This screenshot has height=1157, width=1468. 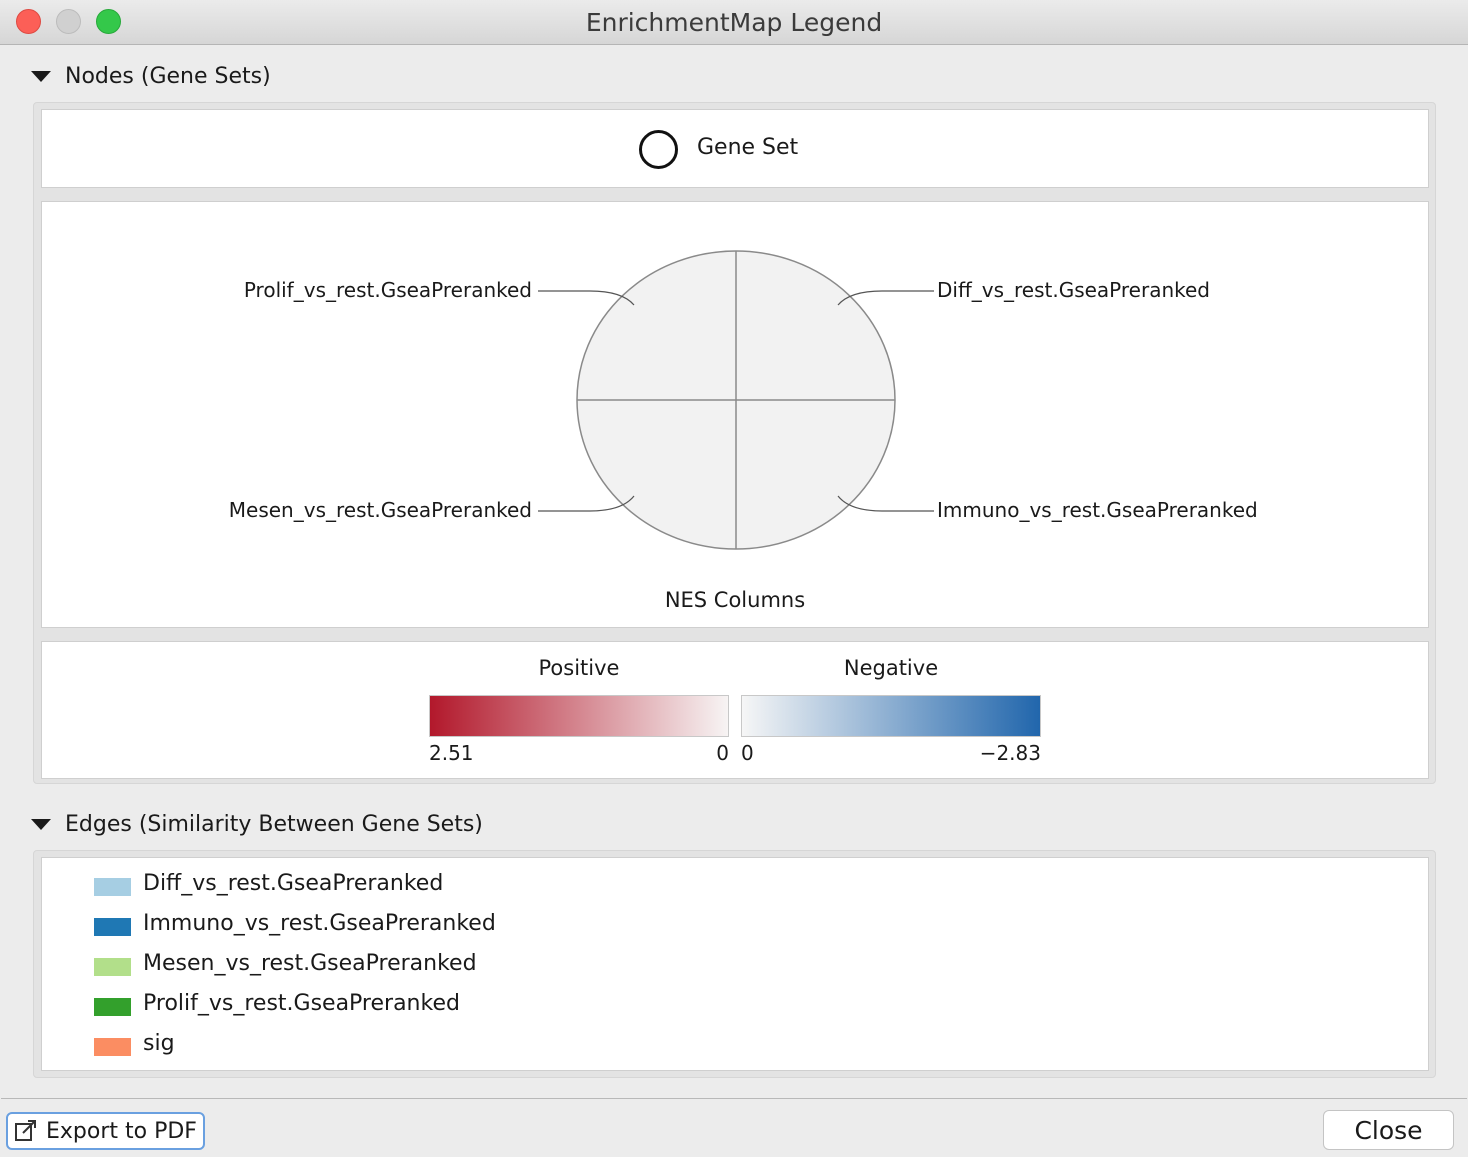 What do you see at coordinates (121, 1131) in the screenshot?
I see `export-pdf-label: Export to PDF` at bounding box center [121, 1131].